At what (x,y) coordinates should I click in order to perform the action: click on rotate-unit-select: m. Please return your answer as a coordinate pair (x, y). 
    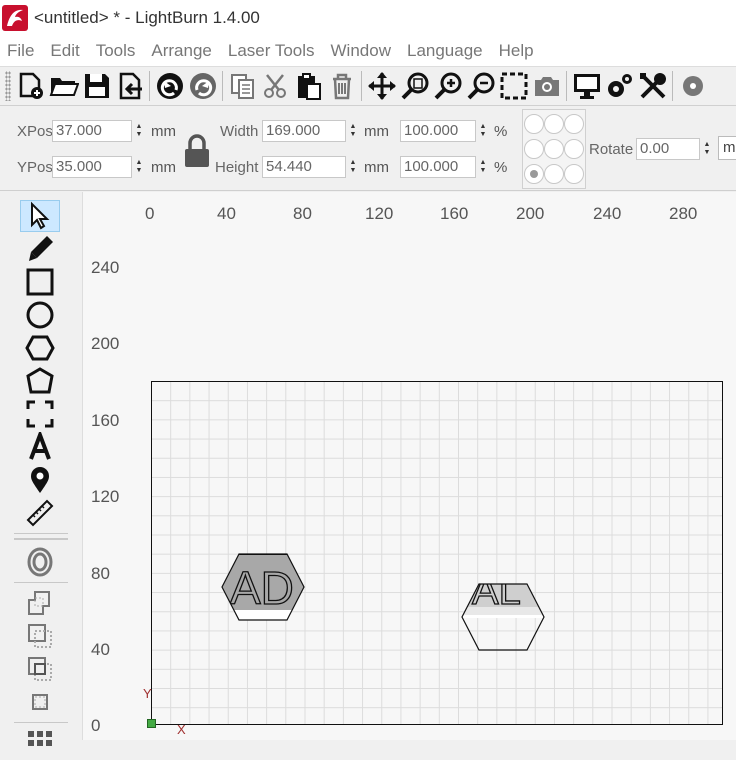
    Looking at the image, I should click on (727, 148).